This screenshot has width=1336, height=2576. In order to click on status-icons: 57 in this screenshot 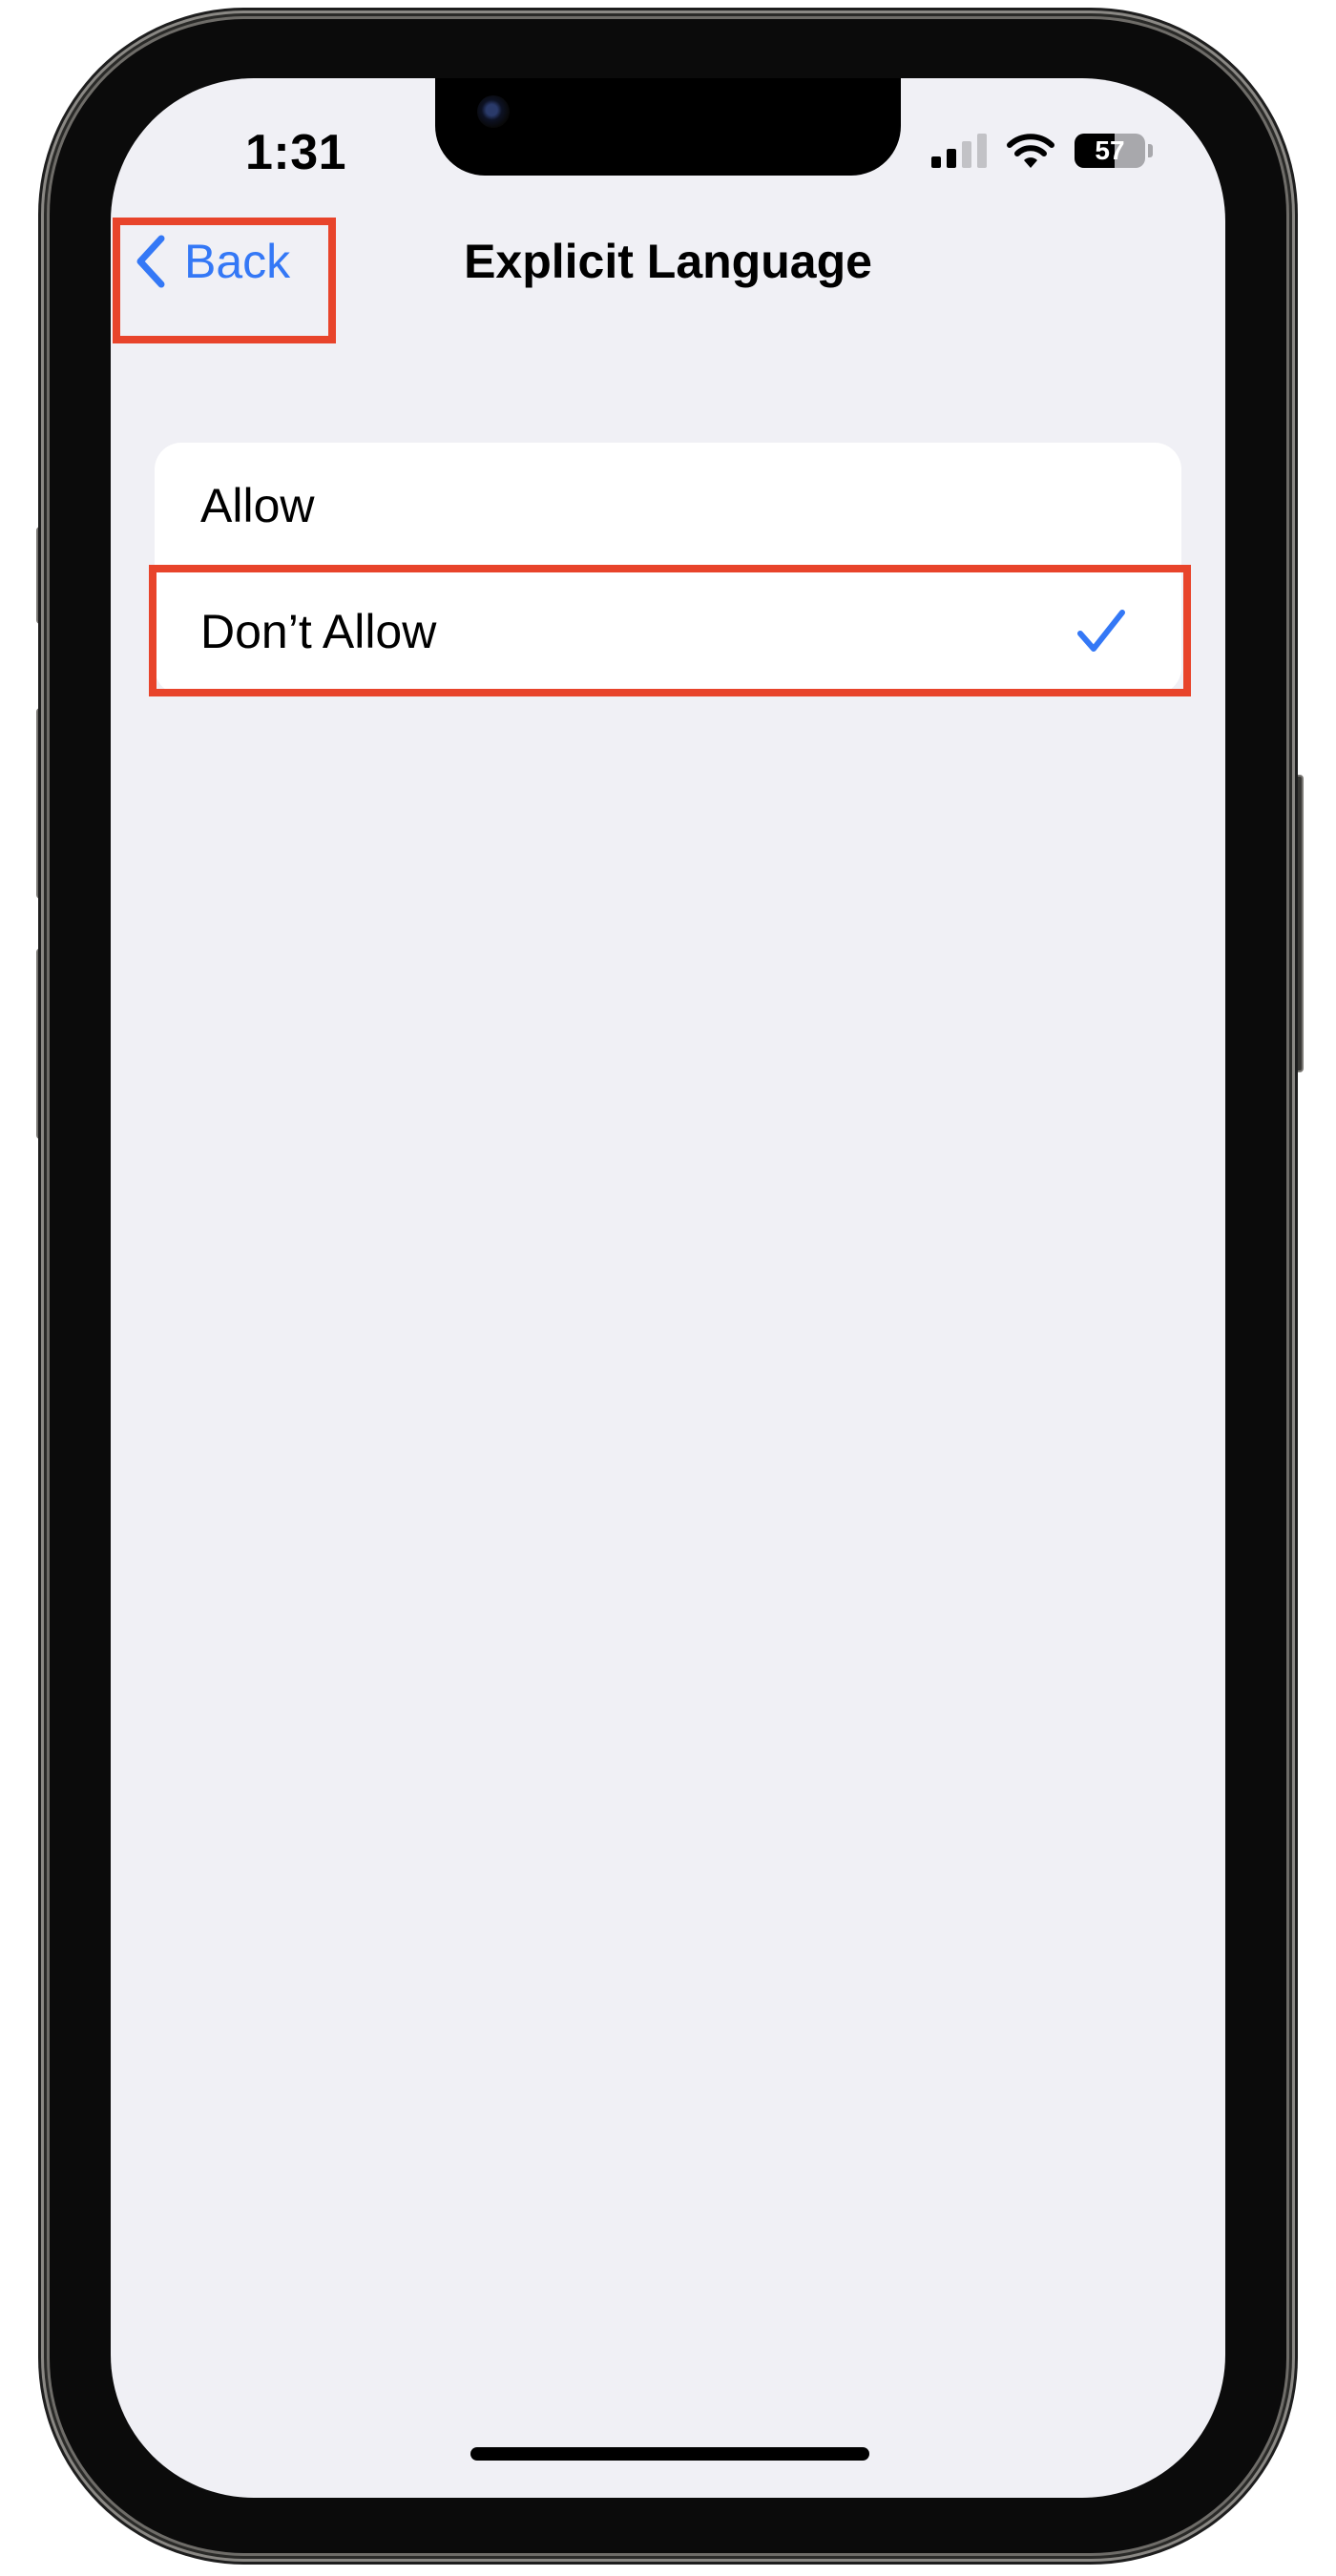, I will do `click(1043, 151)`.